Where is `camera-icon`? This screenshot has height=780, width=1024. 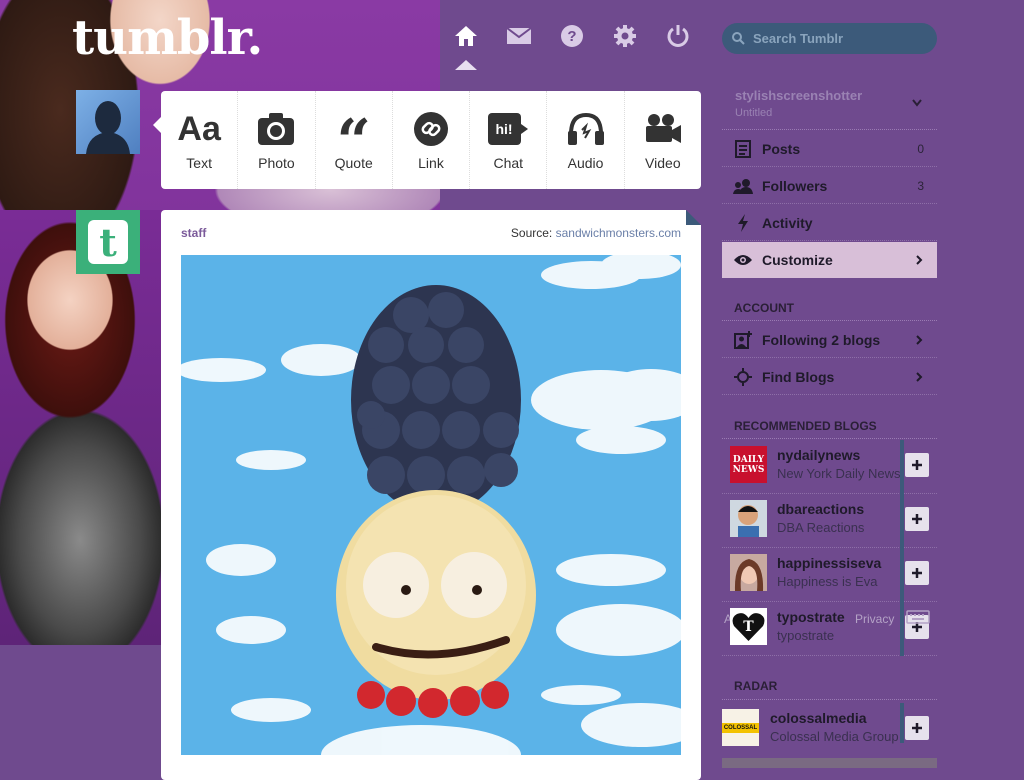 camera-icon is located at coordinates (276, 129).